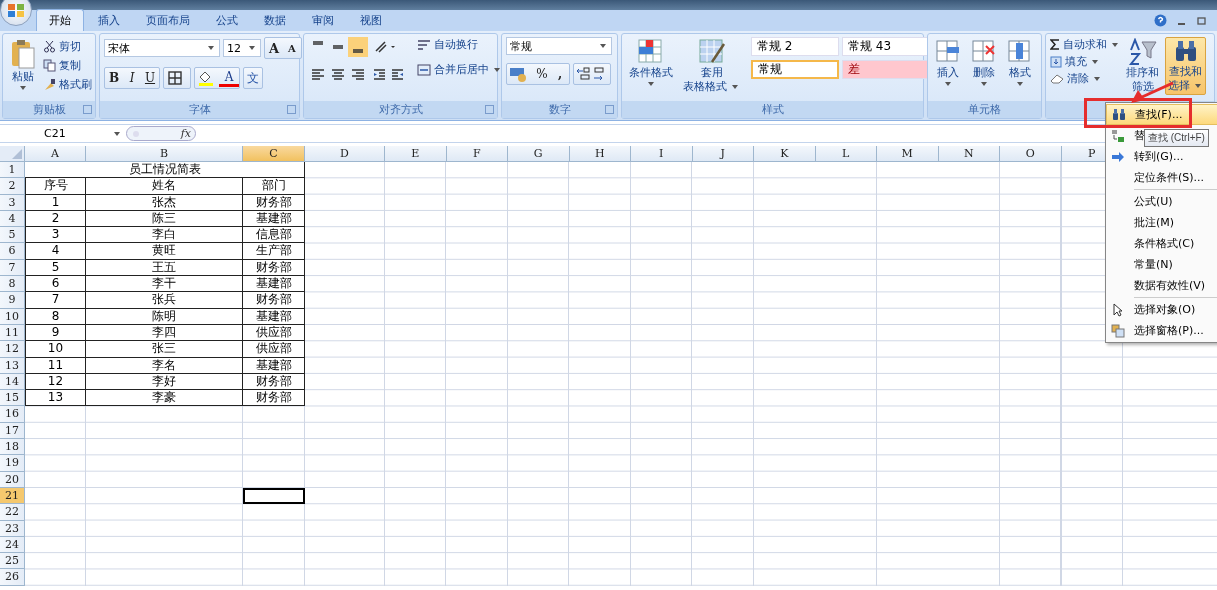  I want to click on resize-handle-icon, so click(136, 133).